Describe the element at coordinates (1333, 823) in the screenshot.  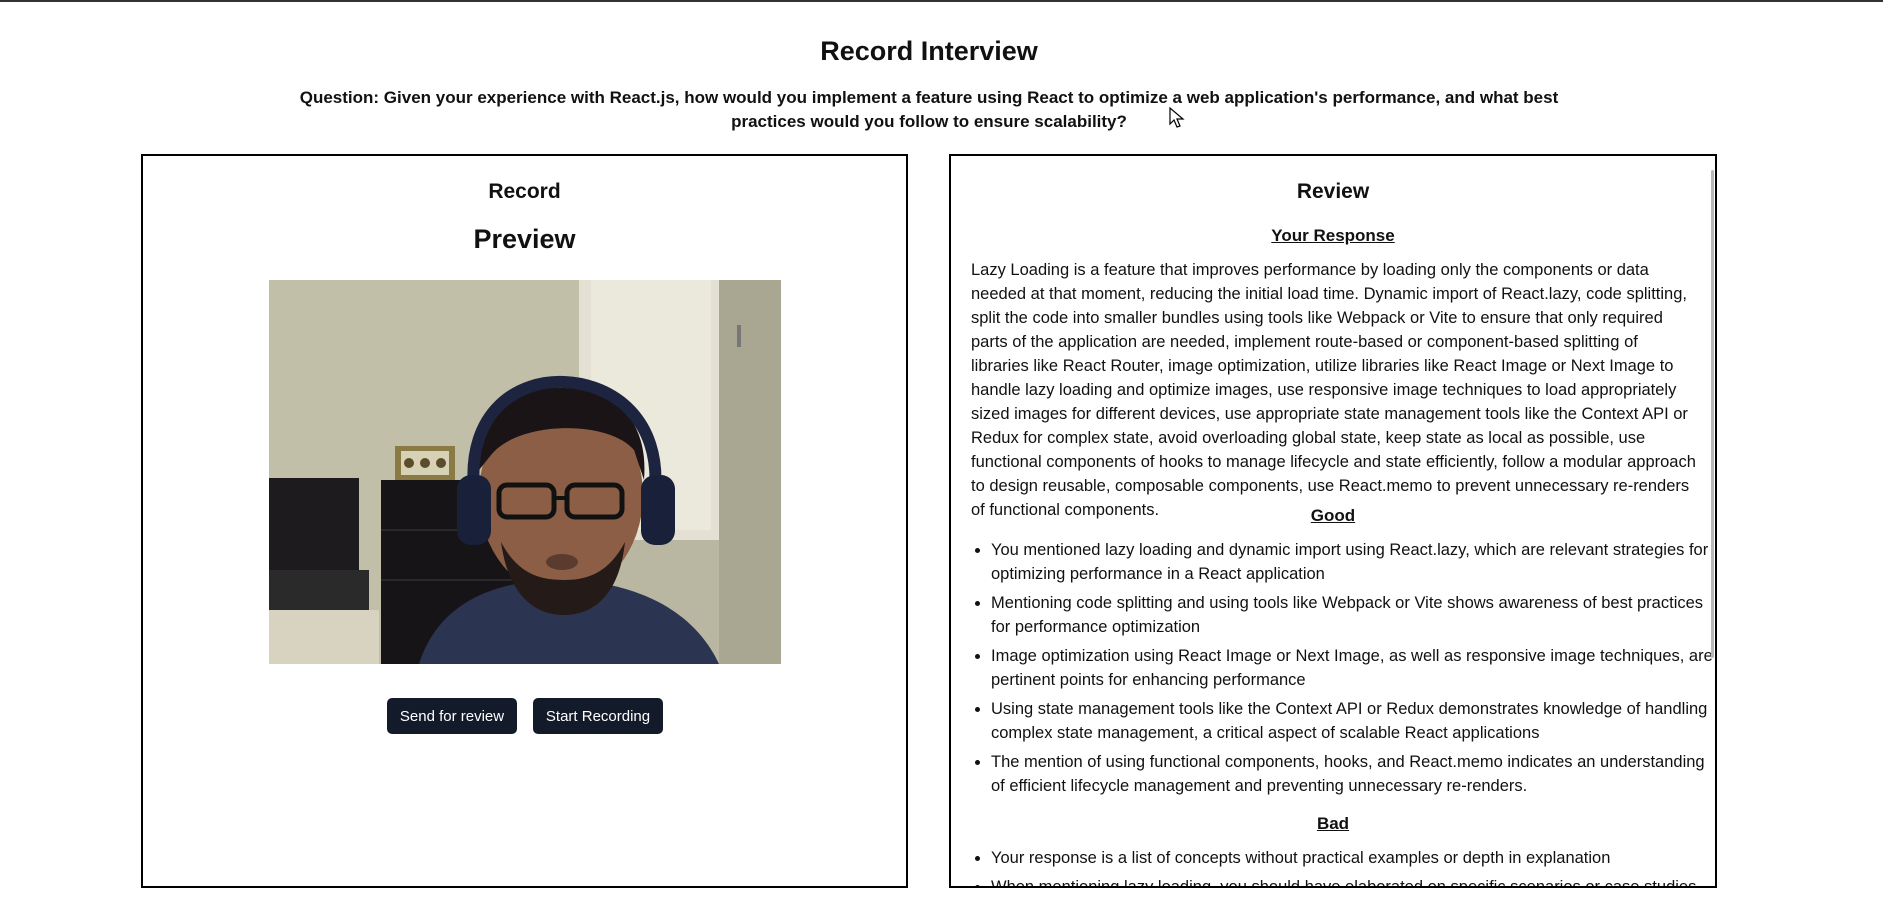
I see `bad-title: Bad` at that location.